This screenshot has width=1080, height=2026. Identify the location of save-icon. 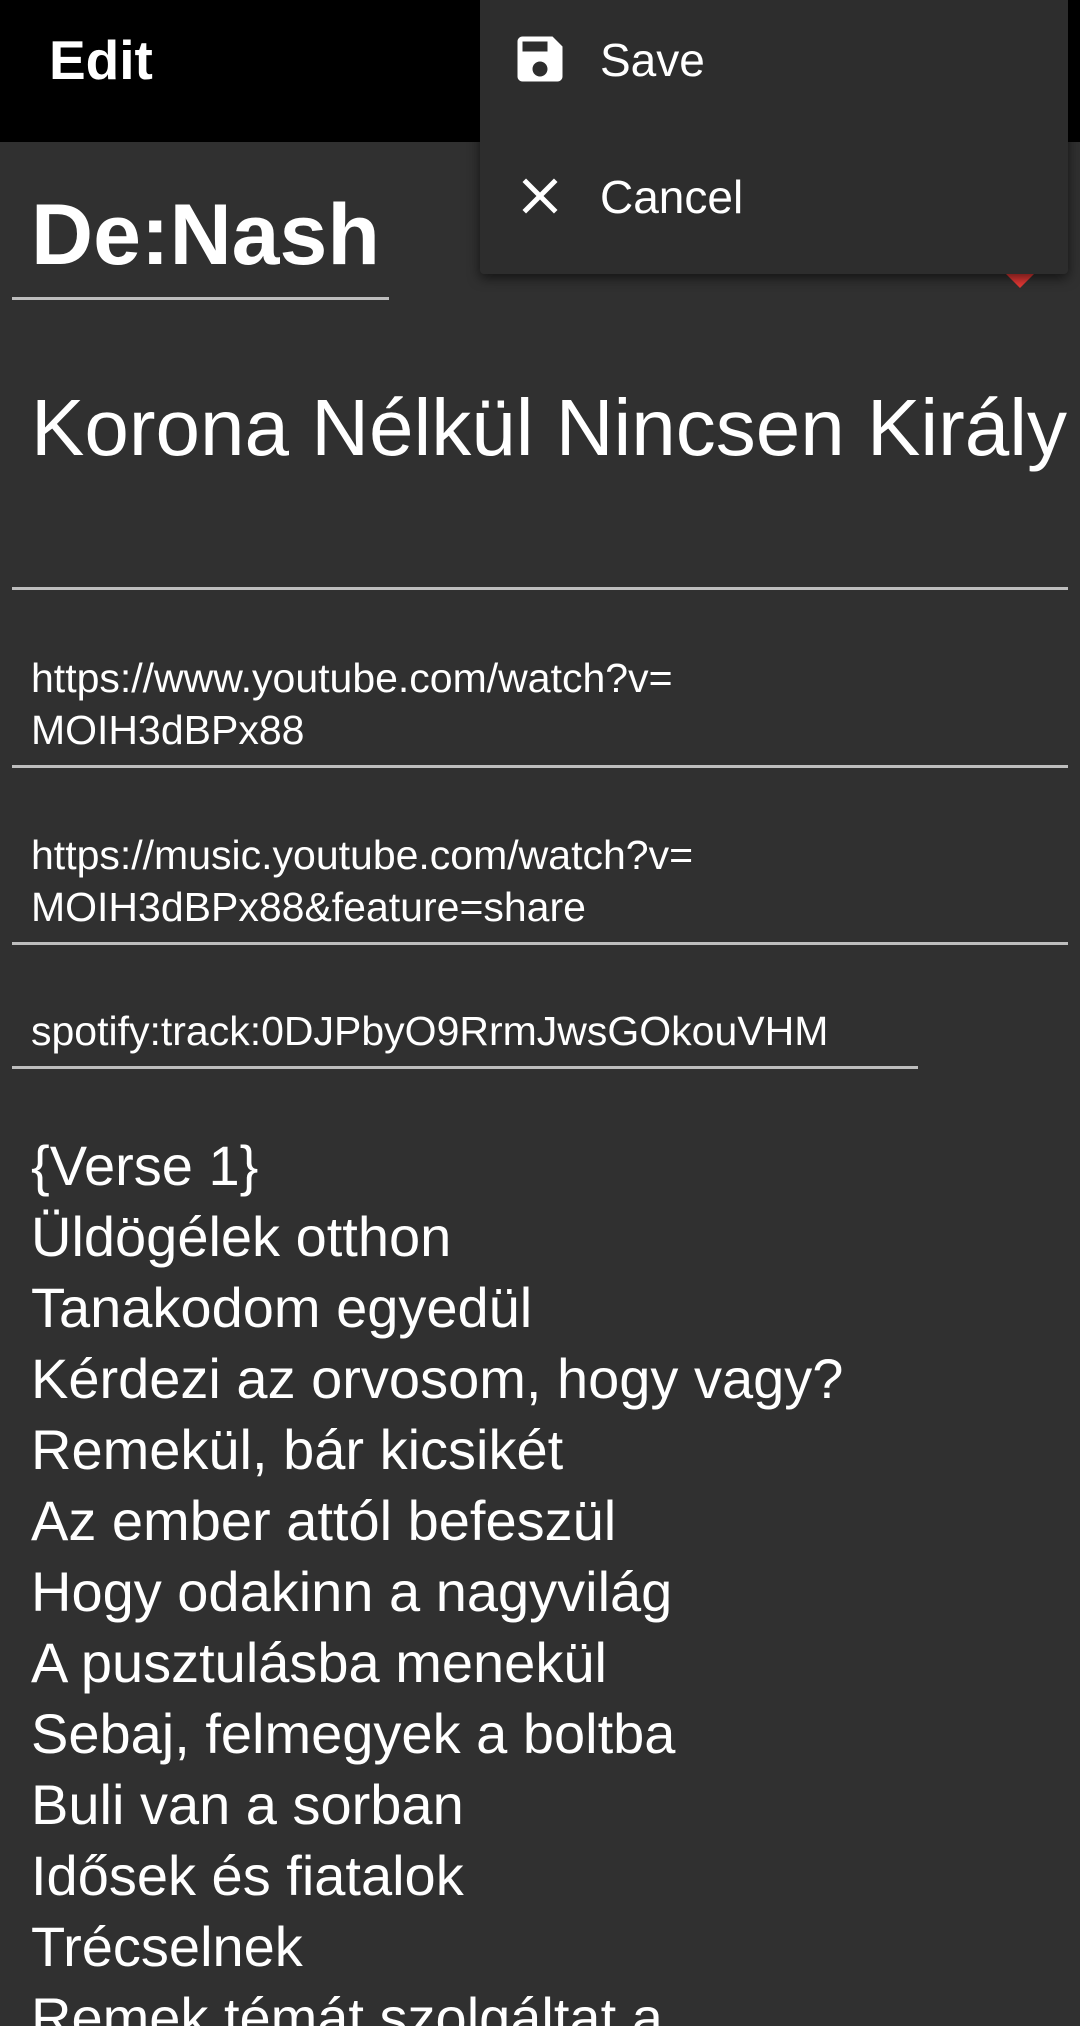
(540, 59).